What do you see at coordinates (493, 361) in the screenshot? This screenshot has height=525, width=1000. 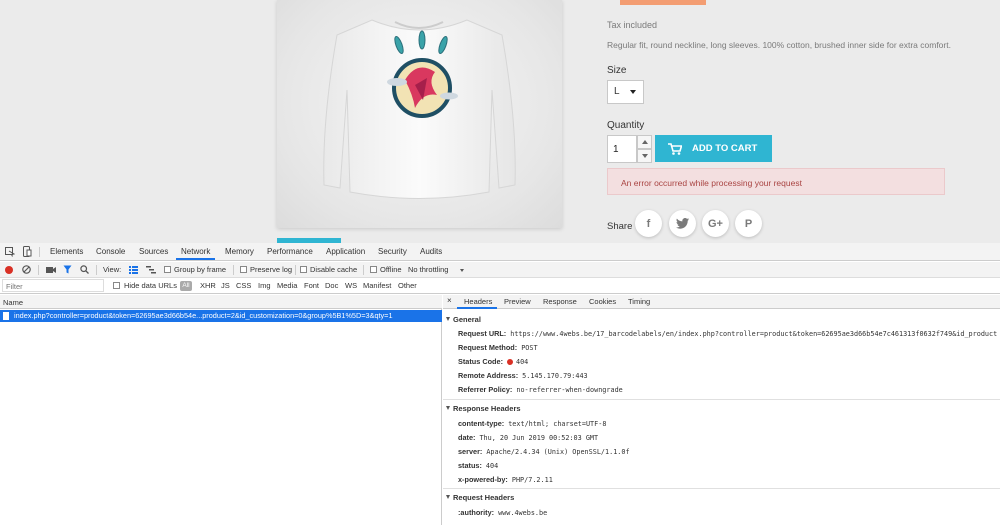 I see `status-code-row: Status Code: 404` at bounding box center [493, 361].